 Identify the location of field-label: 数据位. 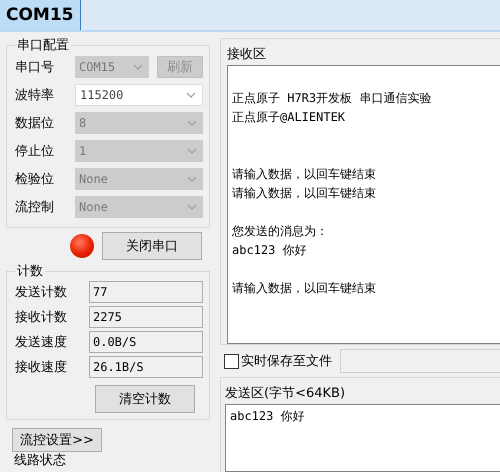
(35, 123).